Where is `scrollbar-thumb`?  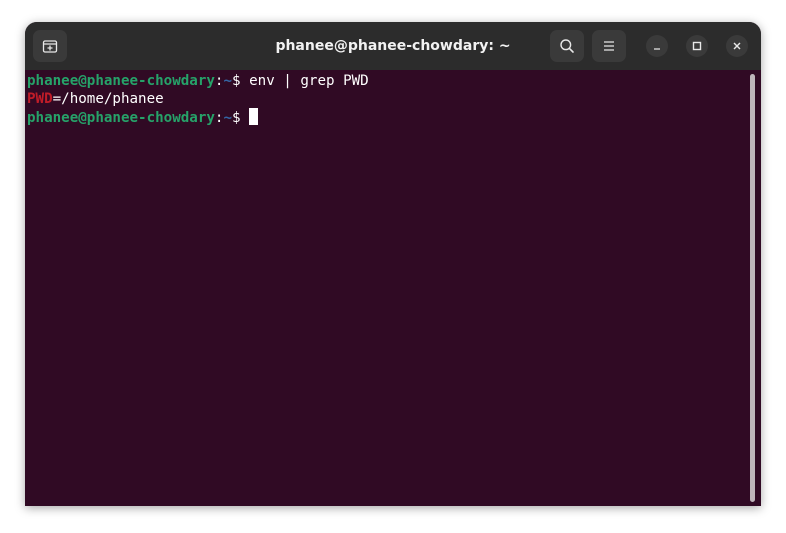 scrollbar-thumb is located at coordinates (752, 288).